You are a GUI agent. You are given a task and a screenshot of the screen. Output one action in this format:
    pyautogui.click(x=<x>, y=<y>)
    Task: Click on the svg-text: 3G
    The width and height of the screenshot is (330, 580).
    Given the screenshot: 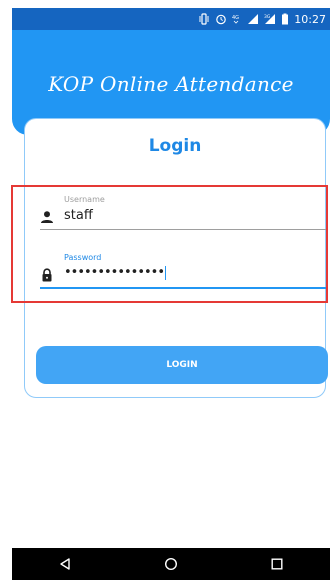 What is the action you would take?
    pyautogui.click(x=267, y=17)
    